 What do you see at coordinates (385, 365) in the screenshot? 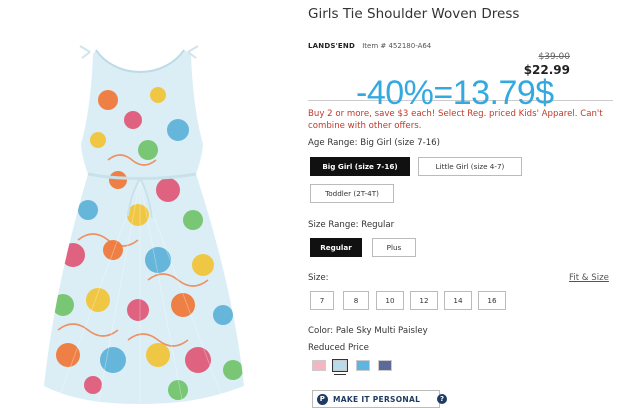
I see `navy-pattern-swatch` at bounding box center [385, 365].